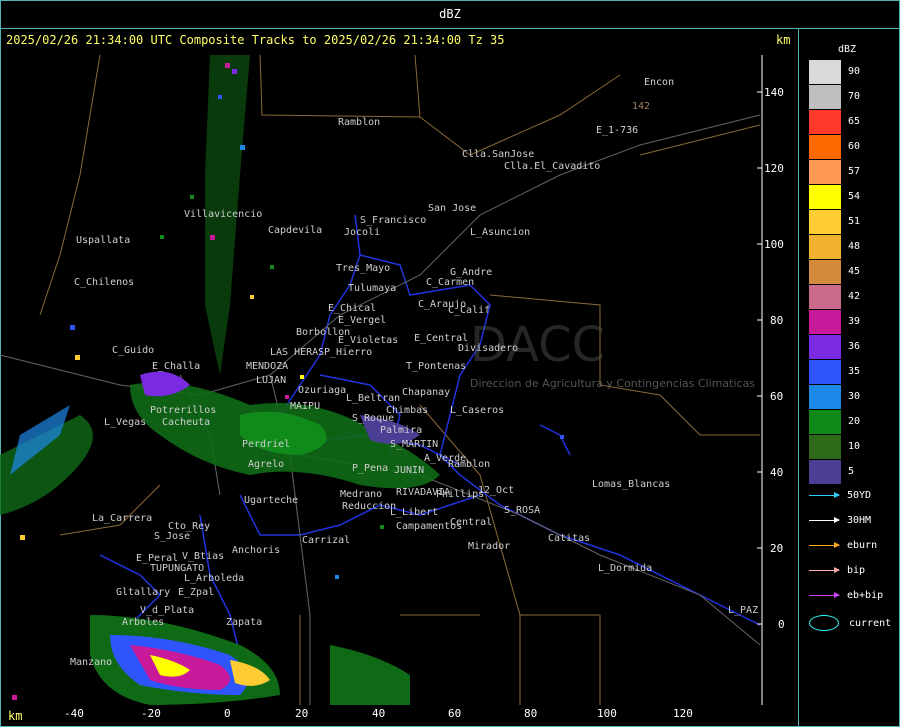  I want to click on y-tick-label: 140, so click(774, 92).